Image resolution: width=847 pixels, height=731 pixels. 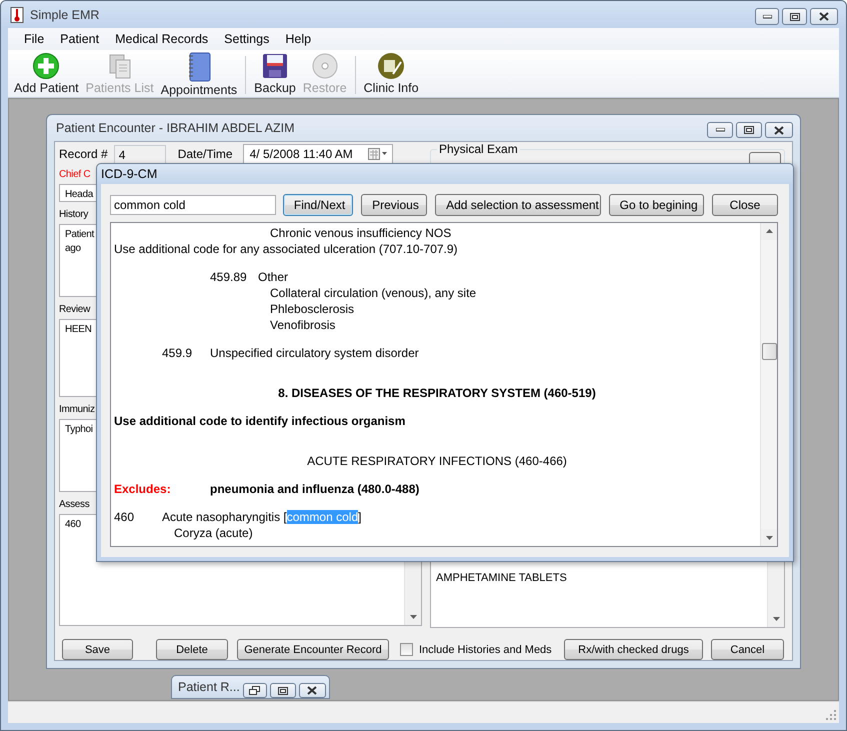 What do you see at coordinates (318, 205) in the screenshot?
I see `dialog-button: Find/Next` at bounding box center [318, 205].